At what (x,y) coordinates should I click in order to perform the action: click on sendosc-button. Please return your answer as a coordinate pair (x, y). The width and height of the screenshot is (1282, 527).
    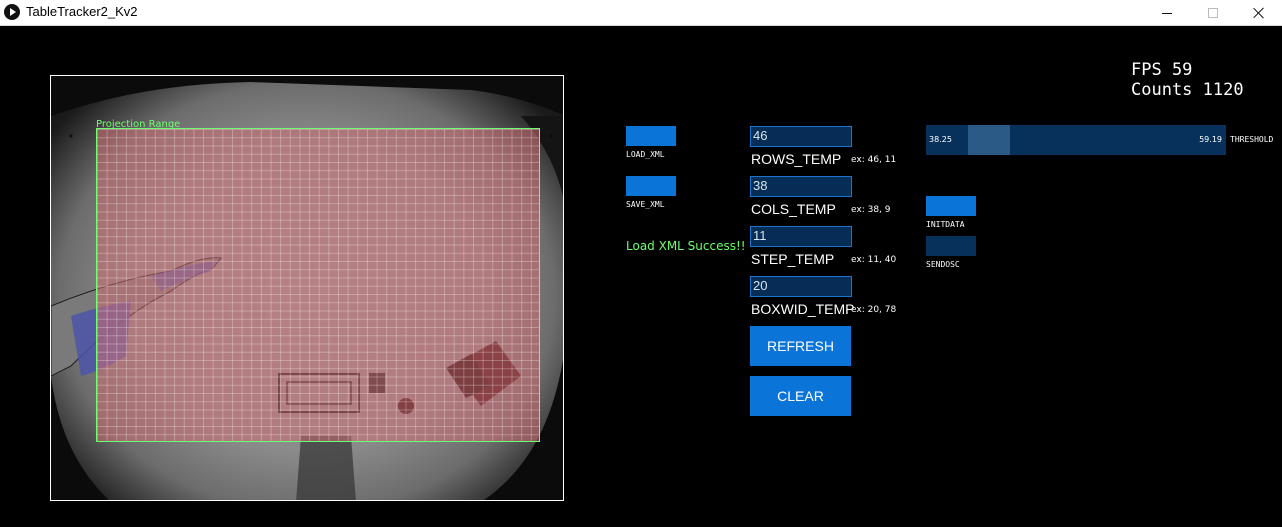
    Looking at the image, I should click on (951, 246).